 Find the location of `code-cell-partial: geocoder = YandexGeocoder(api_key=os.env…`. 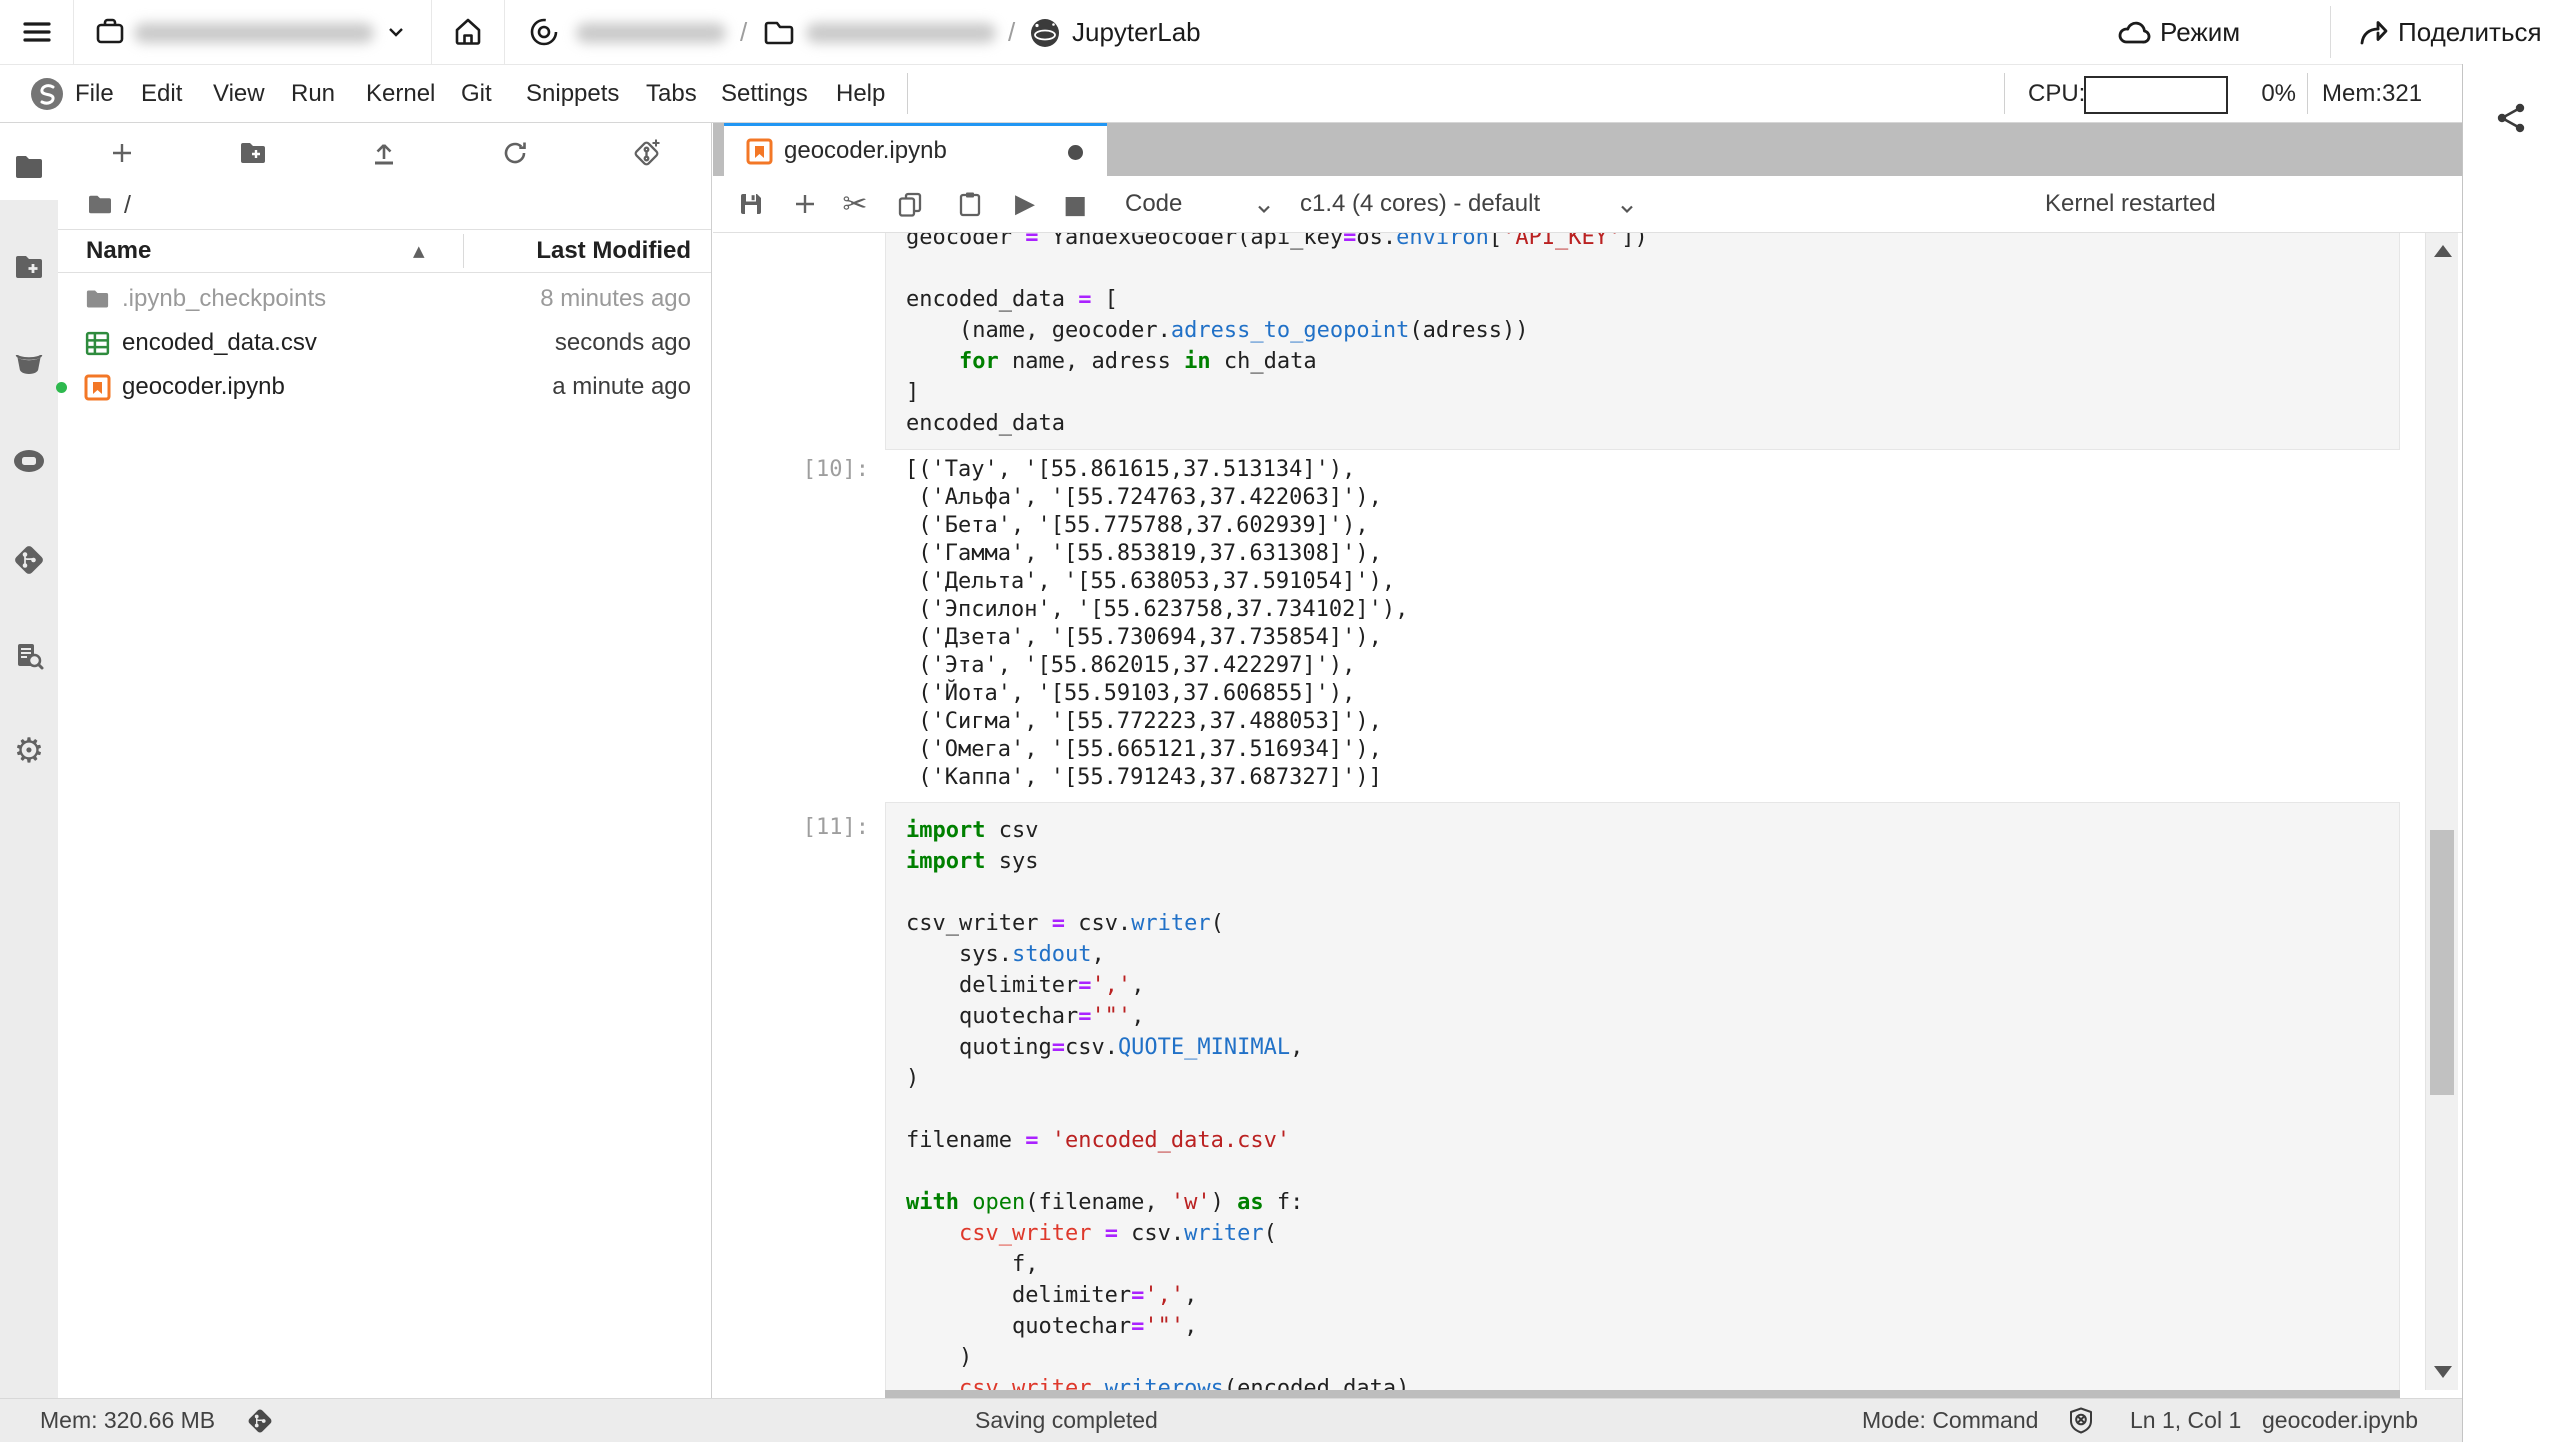

code-cell-partial: geocoder = YandexGeocoder(api_key=os.env… is located at coordinates (1642, 341).